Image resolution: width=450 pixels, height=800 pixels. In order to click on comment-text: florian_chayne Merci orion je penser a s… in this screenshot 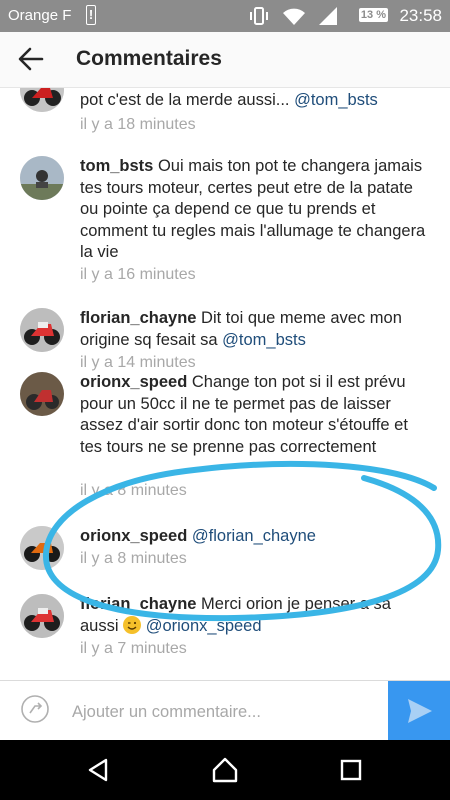, I will do `click(235, 615)`.